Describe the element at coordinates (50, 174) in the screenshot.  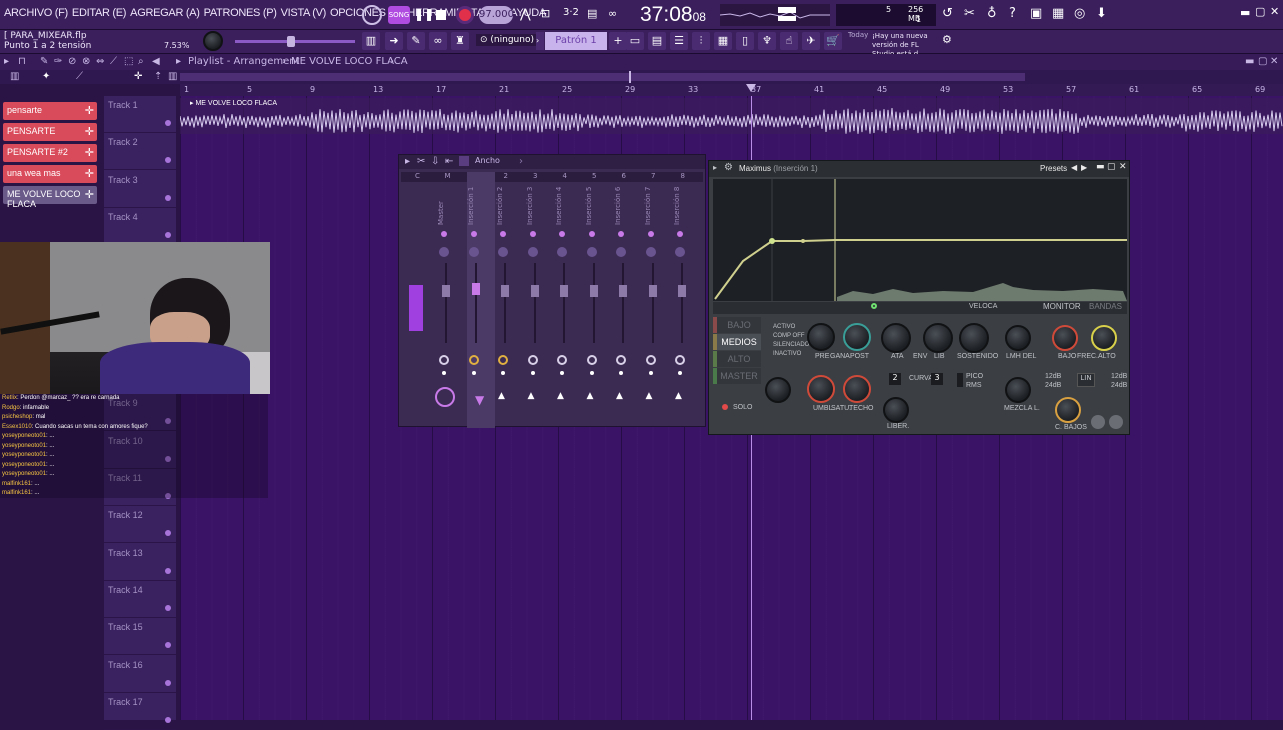
I see `pattern-item: una wea mas ✛` at that location.